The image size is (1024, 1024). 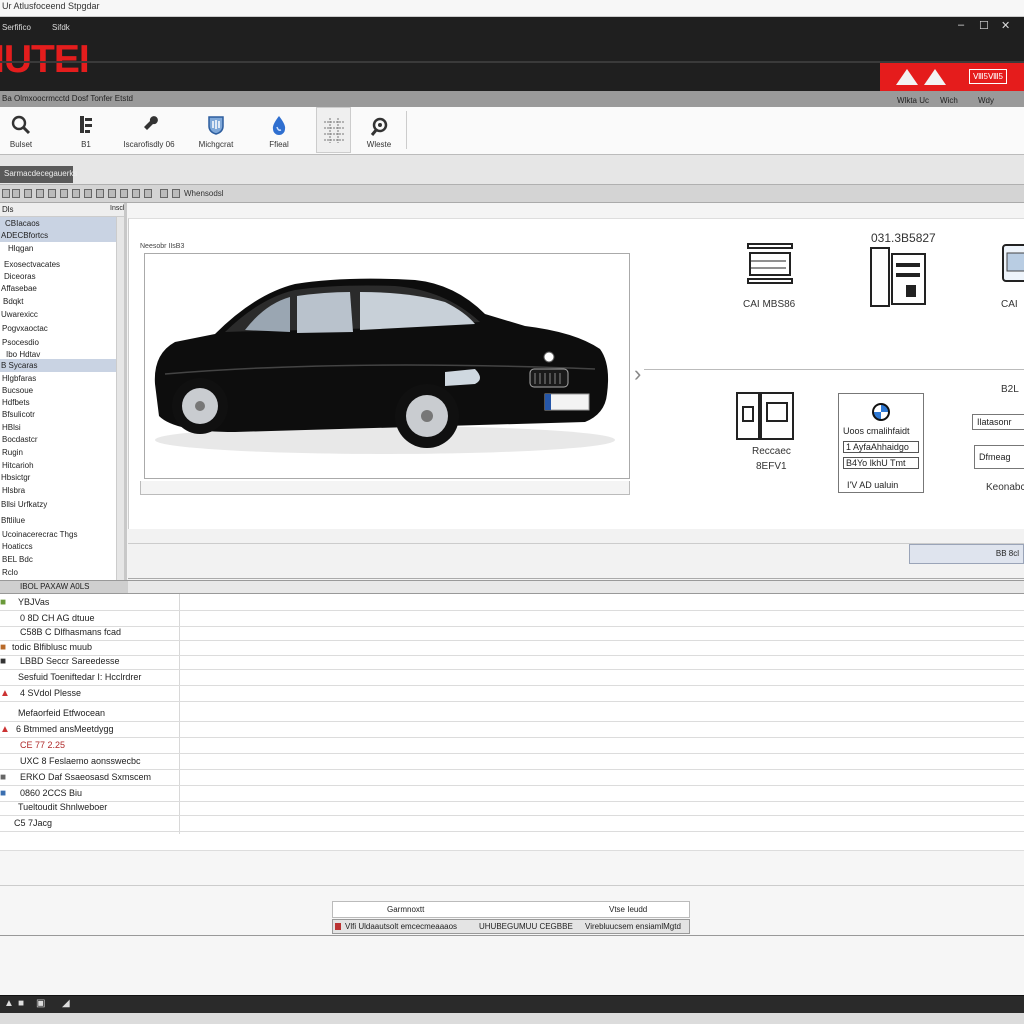 I want to click on sidebar-item: Pogvxaoctac, so click(x=58, y=328).